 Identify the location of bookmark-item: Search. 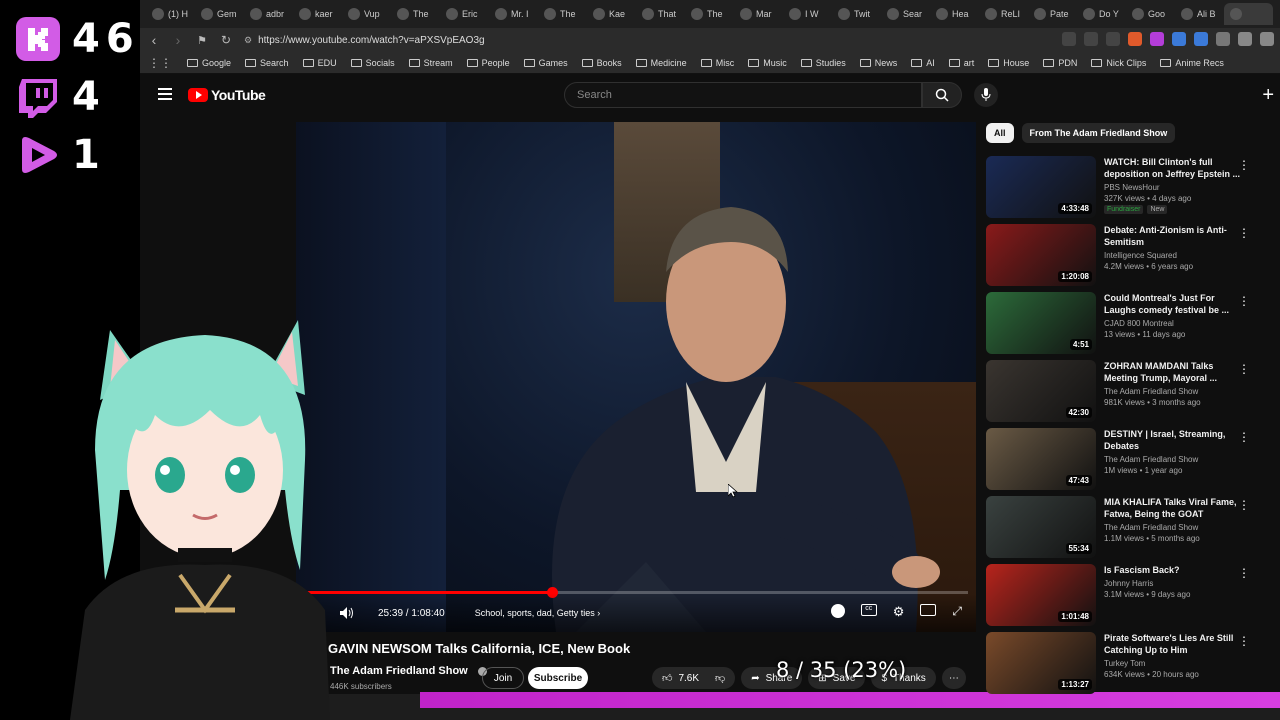
(267, 63).